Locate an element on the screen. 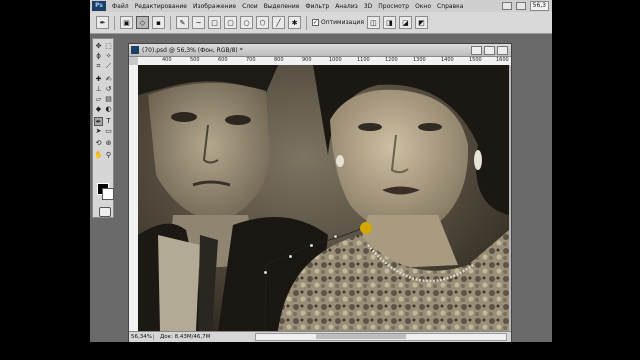 The height and width of the screenshot is (360, 640). zoom-level-select: 56,3 is located at coordinates (539, 6).